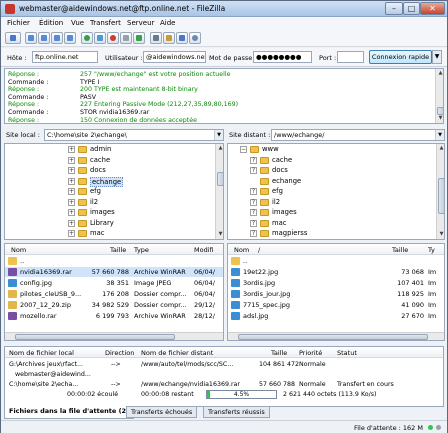 This screenshot has width=448, height=433. I want to click on compare-icon, so click(169, 38).